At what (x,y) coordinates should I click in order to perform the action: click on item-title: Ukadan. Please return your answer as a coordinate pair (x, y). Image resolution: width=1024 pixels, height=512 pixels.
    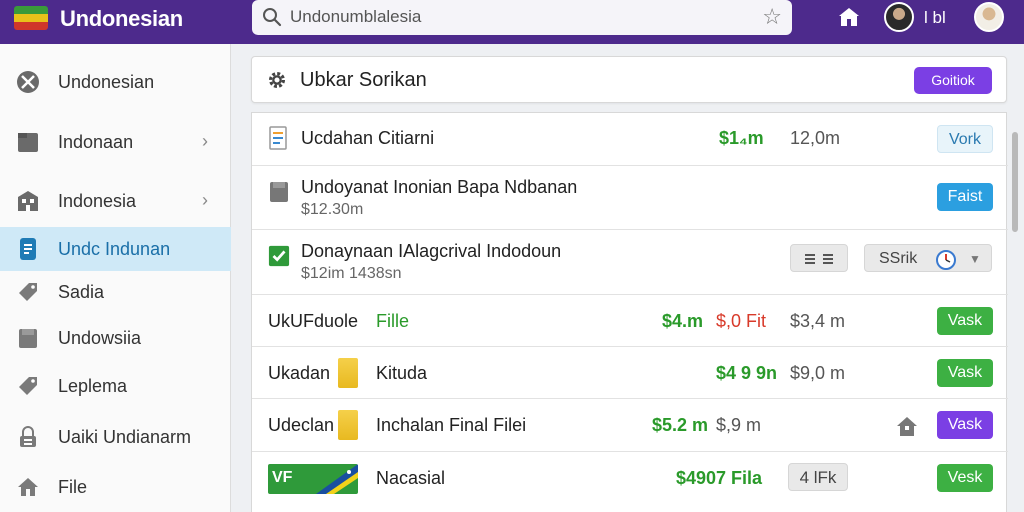
    Looking at the image, I should click on (299, 373).